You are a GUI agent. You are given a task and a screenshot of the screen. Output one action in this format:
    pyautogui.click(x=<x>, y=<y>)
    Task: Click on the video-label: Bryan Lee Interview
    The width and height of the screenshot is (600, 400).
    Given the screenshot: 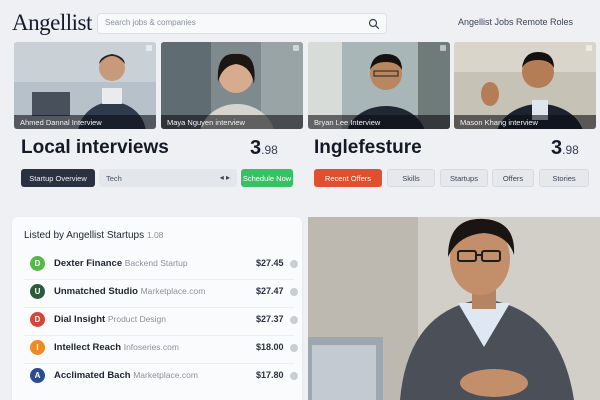 What is the action you would take?
    pyautogui.click(x=379, y=122)
    